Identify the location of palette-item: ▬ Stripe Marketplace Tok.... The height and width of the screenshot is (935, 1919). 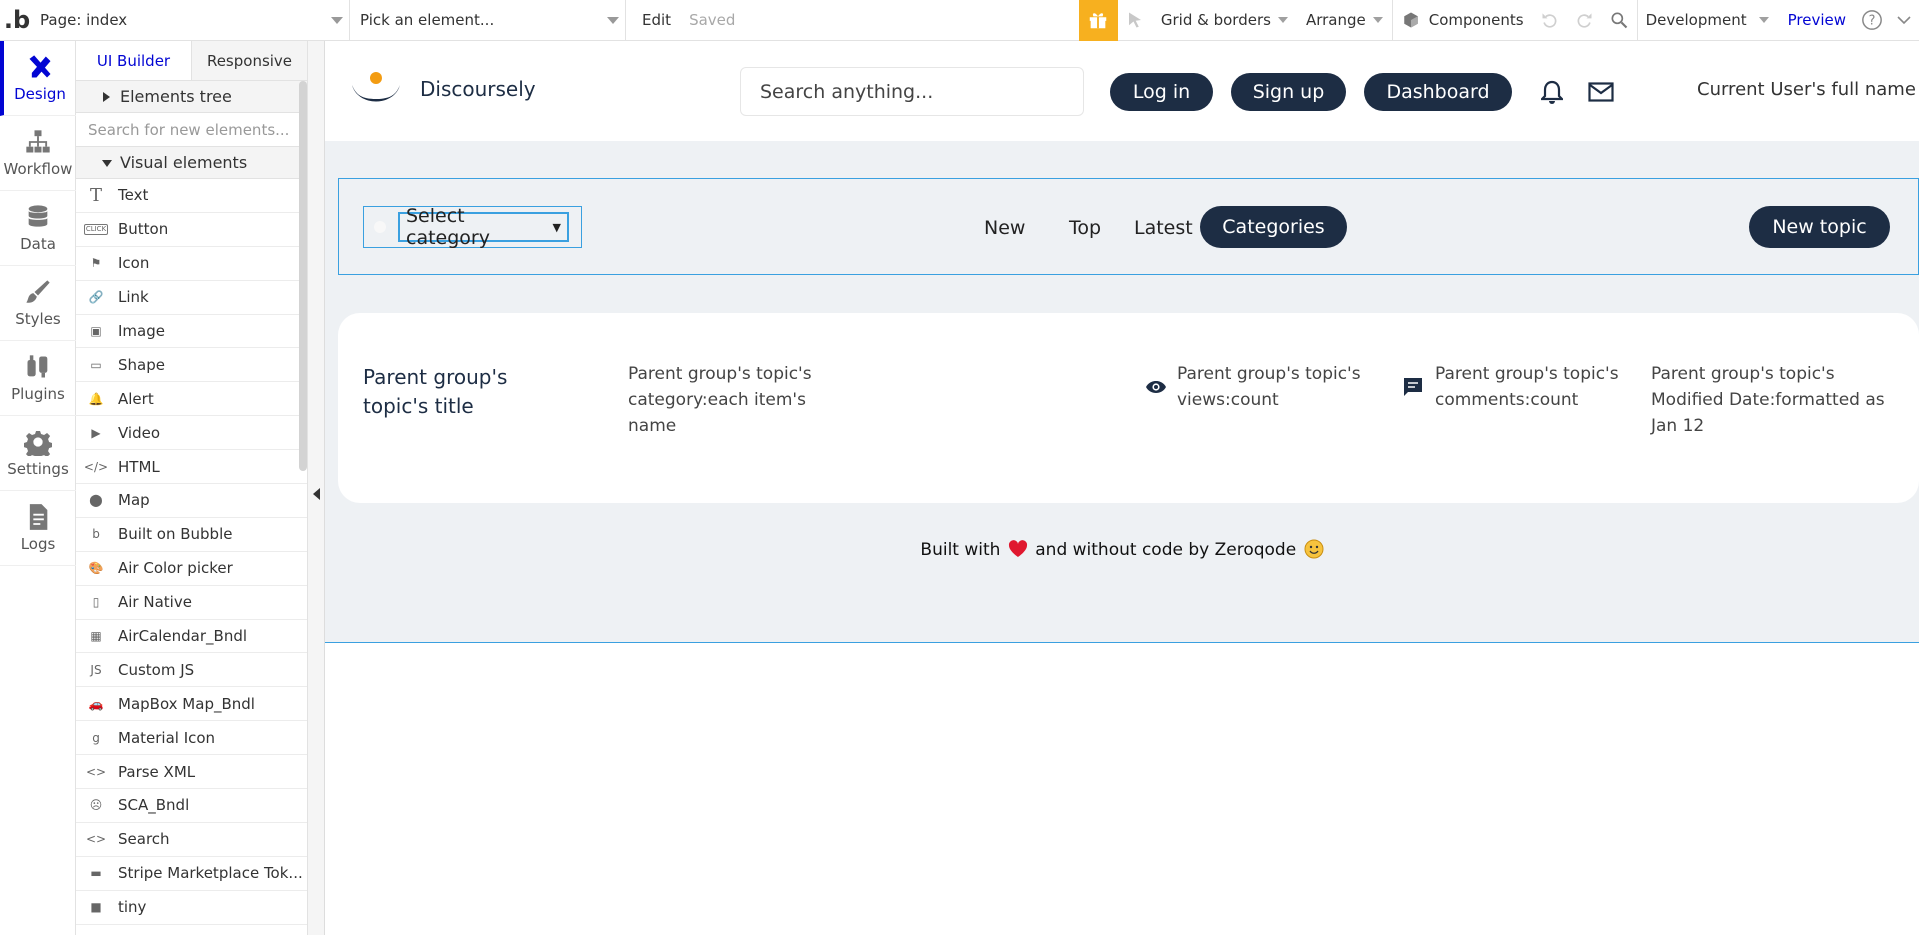
(191, 874).